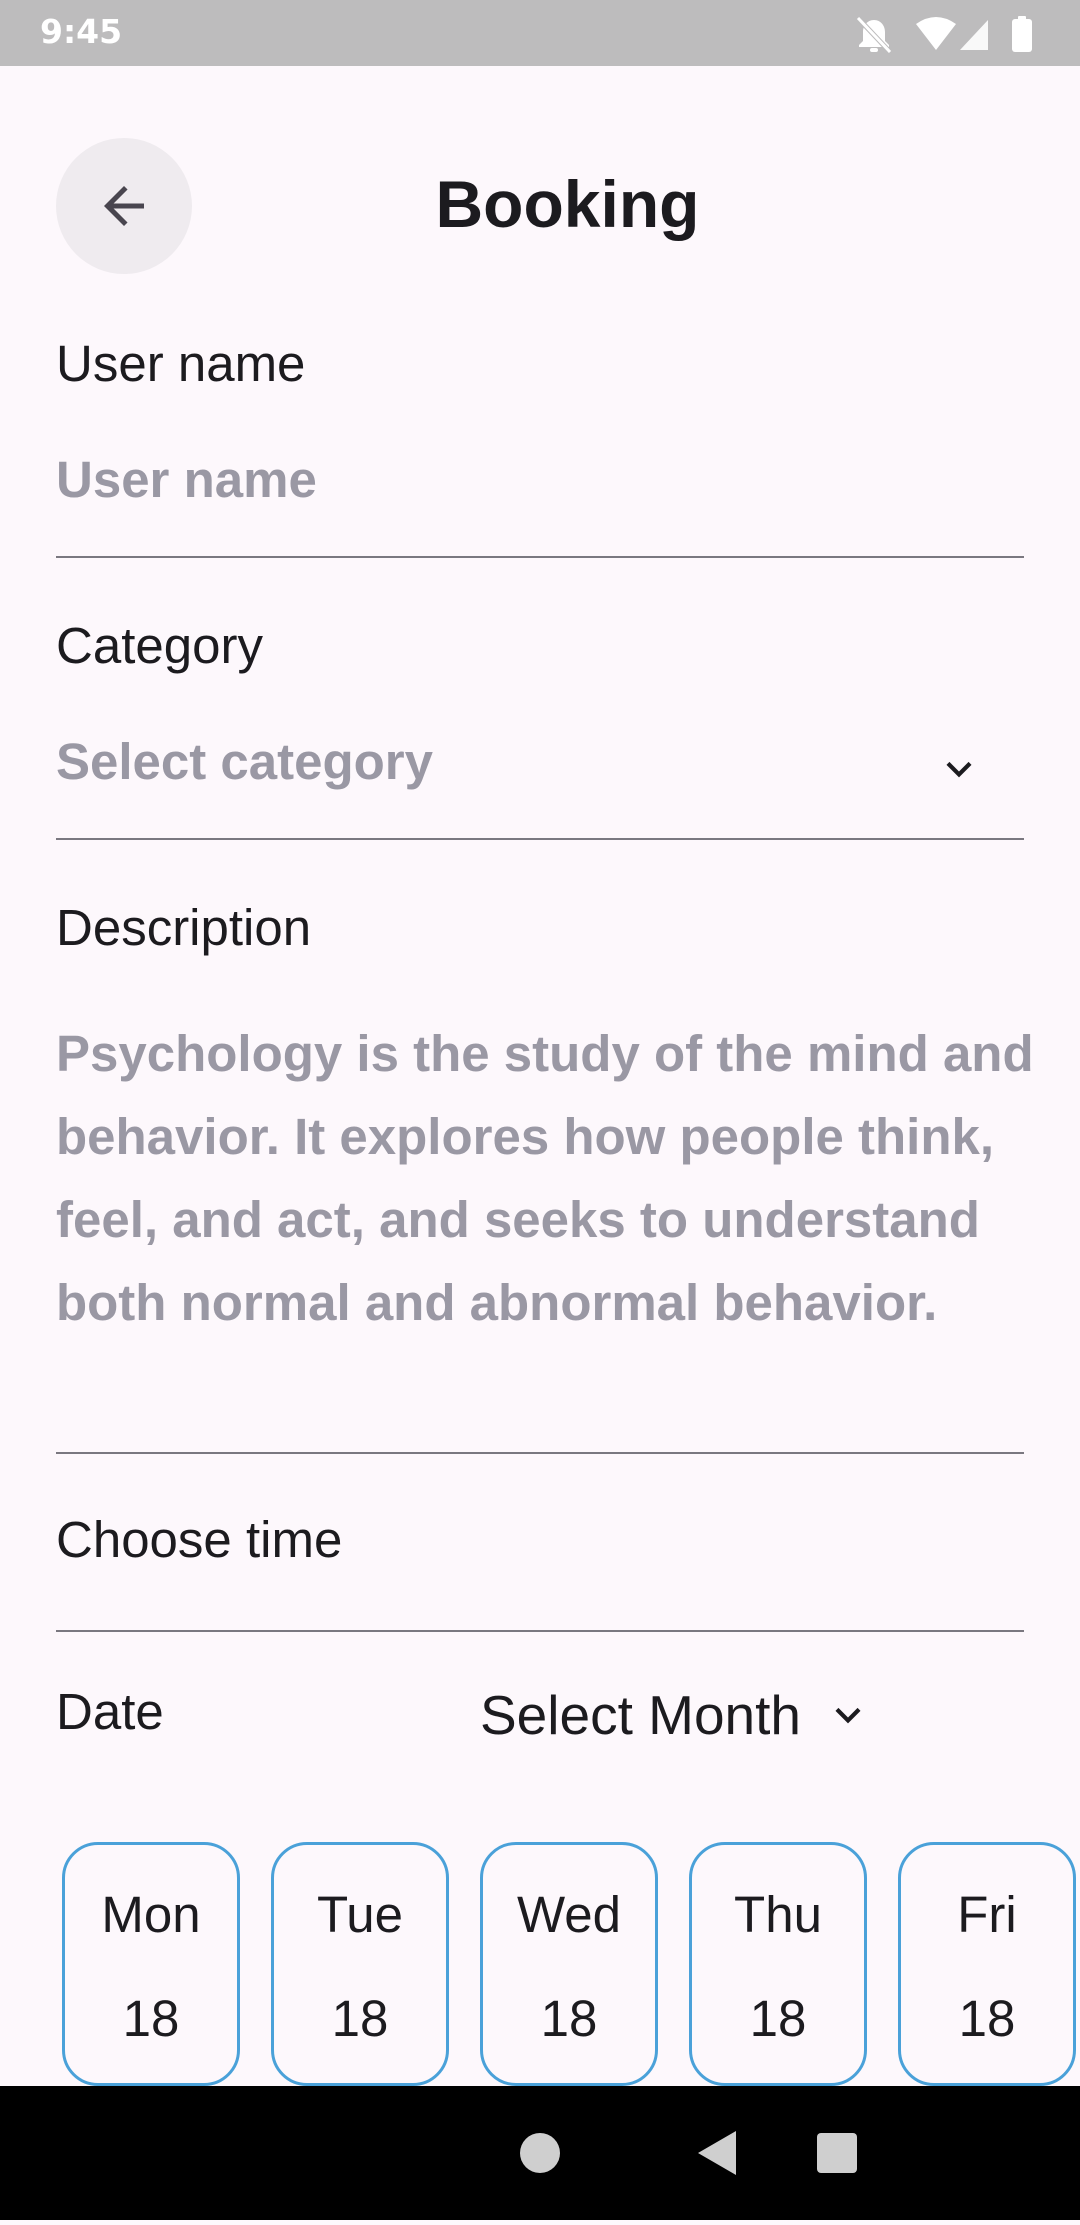  I want to click on day-name: Fri, so click(987, 1914).